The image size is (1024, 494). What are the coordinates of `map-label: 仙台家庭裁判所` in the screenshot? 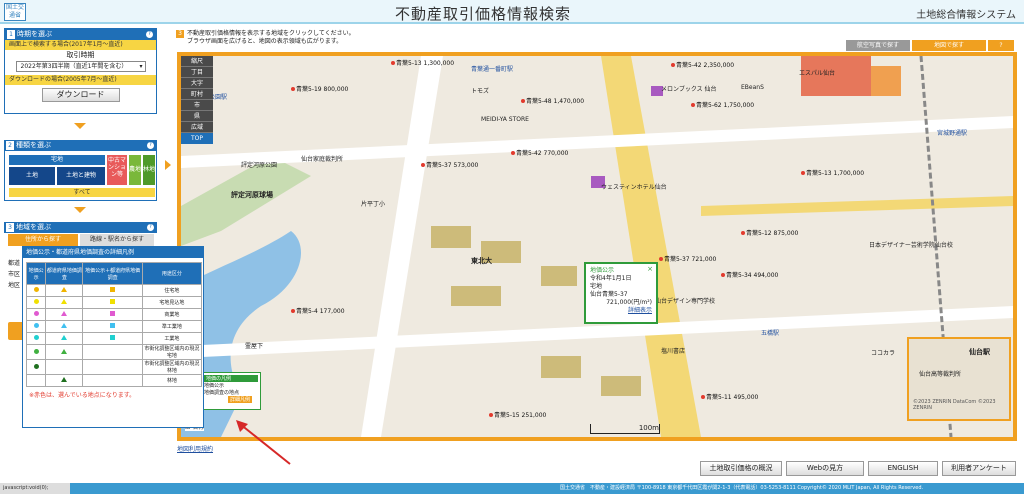 It's located at (322, 158).